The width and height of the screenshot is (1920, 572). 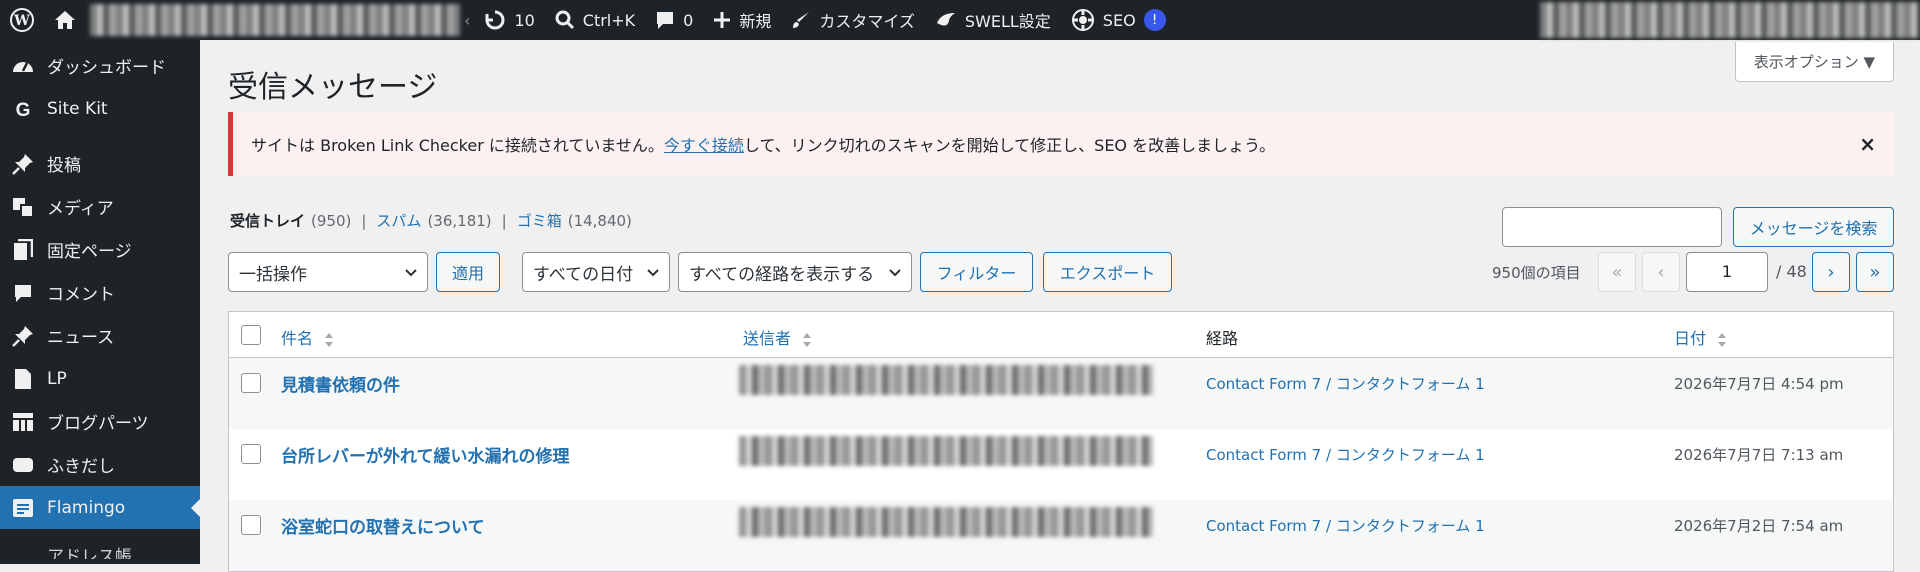 What do you see at coordinates (267, 220) in the screenshot?
I see `view-inbox-label: 受信トレイ` at bounding box center [267, 220].